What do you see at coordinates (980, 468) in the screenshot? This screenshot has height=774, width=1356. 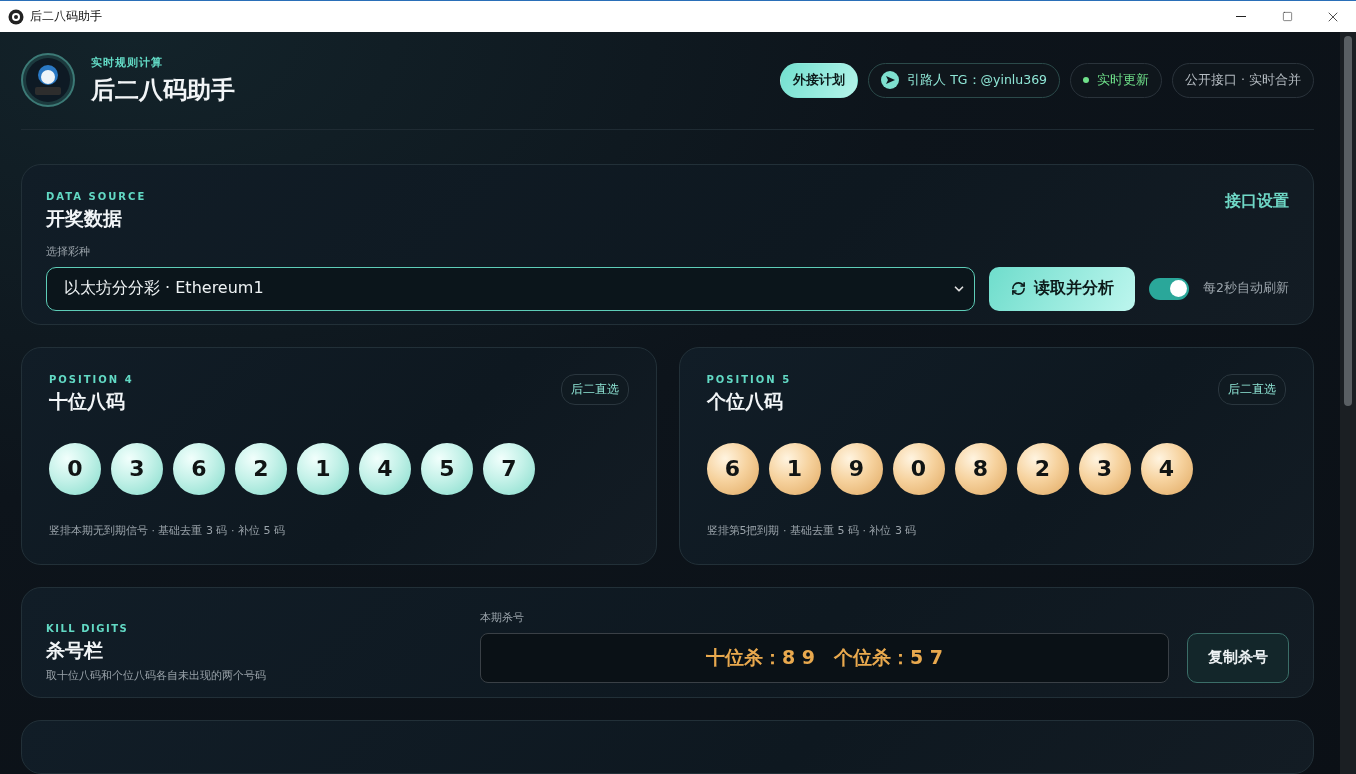 I see `digit-ball: 8` at bounding box center [980, 468].